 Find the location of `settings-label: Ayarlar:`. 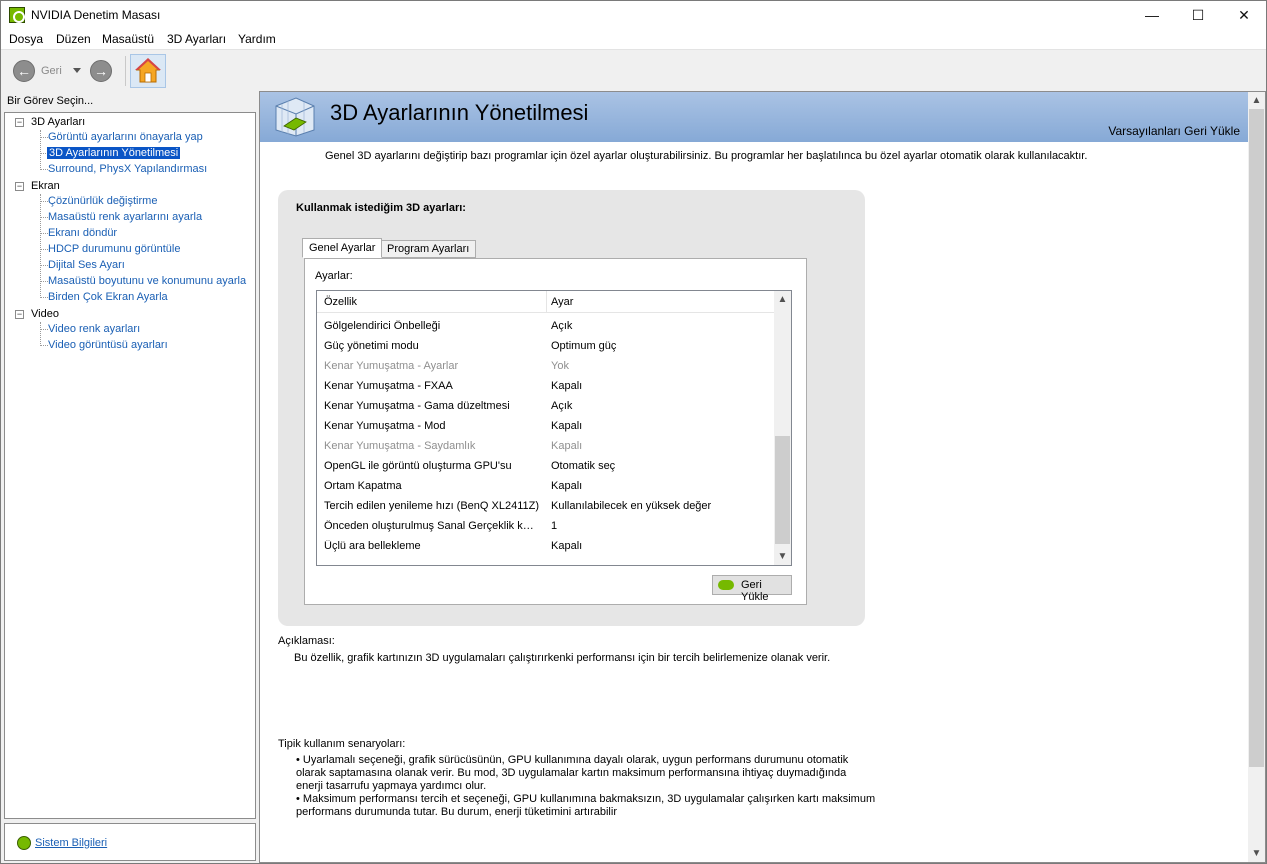

settings-label: Ayarlar: is located at coordinates (334, 276).